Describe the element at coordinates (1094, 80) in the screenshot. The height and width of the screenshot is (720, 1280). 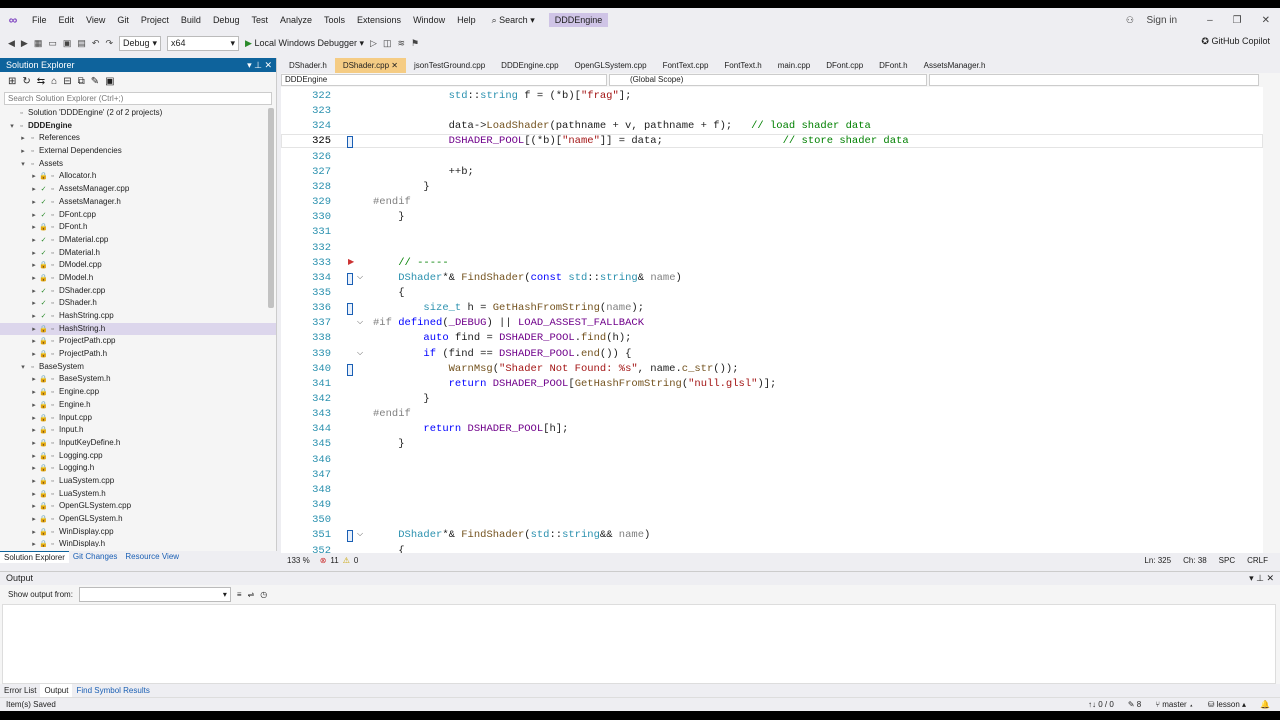
I see `member-select` at that location.